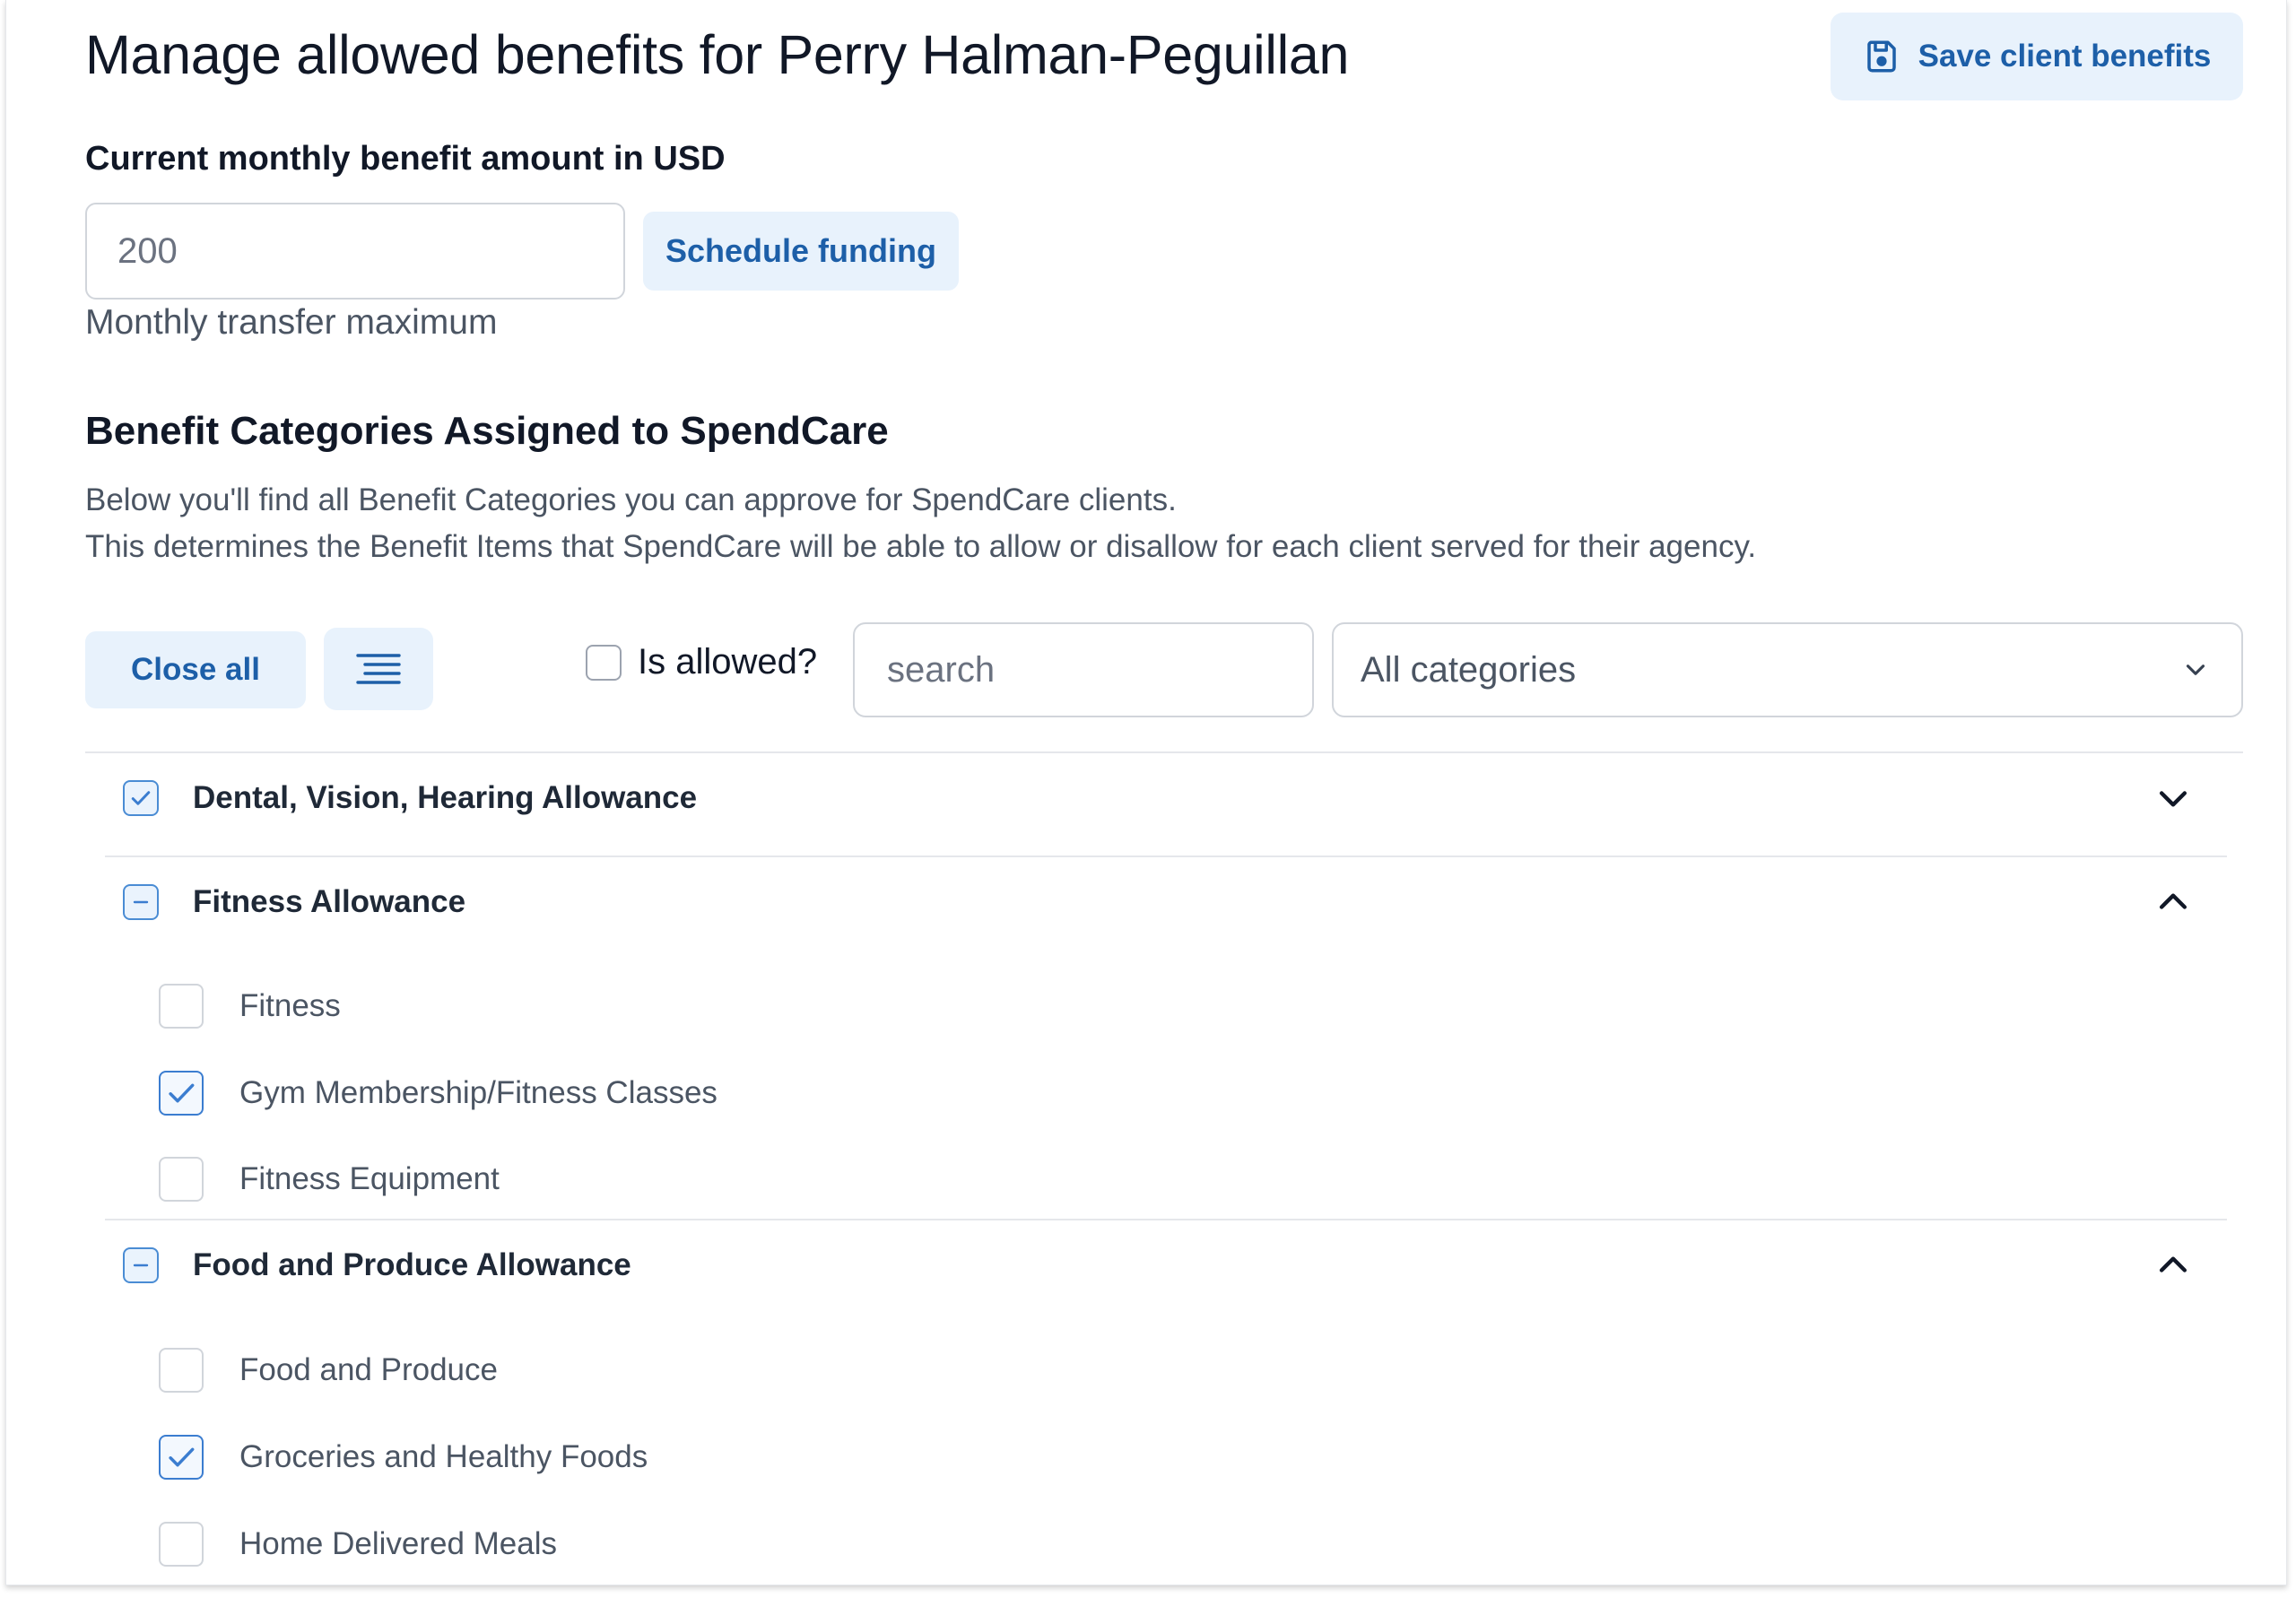  What do you see at coordinates (1159, 902) in the screenshot?
I see `group-row-fitness: Fitness Allowance` at bounding box center [1159, 902].